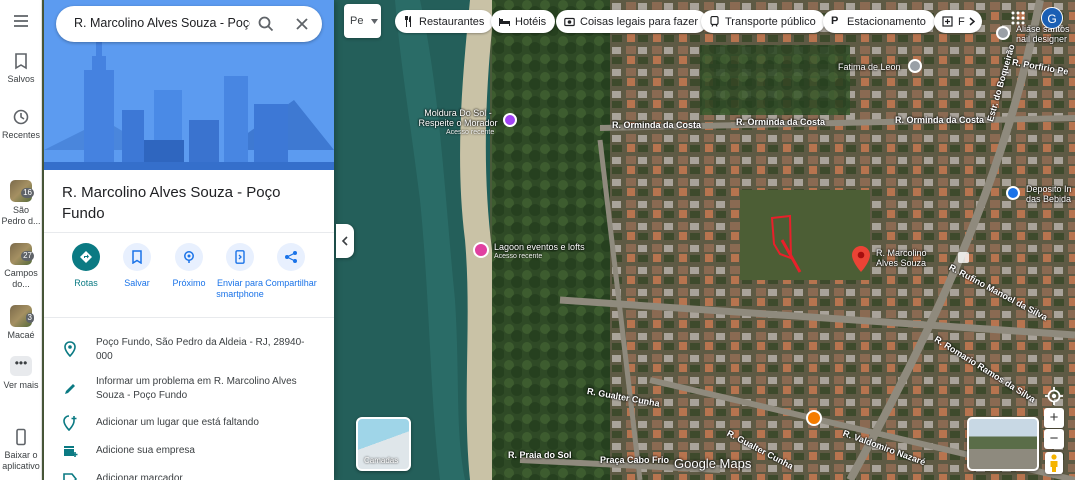 Image resolution: width=1075 pixels, height=480 pixels. I want to click on send-to-phone-label: Enviar para smartphone, so click(240, 288).